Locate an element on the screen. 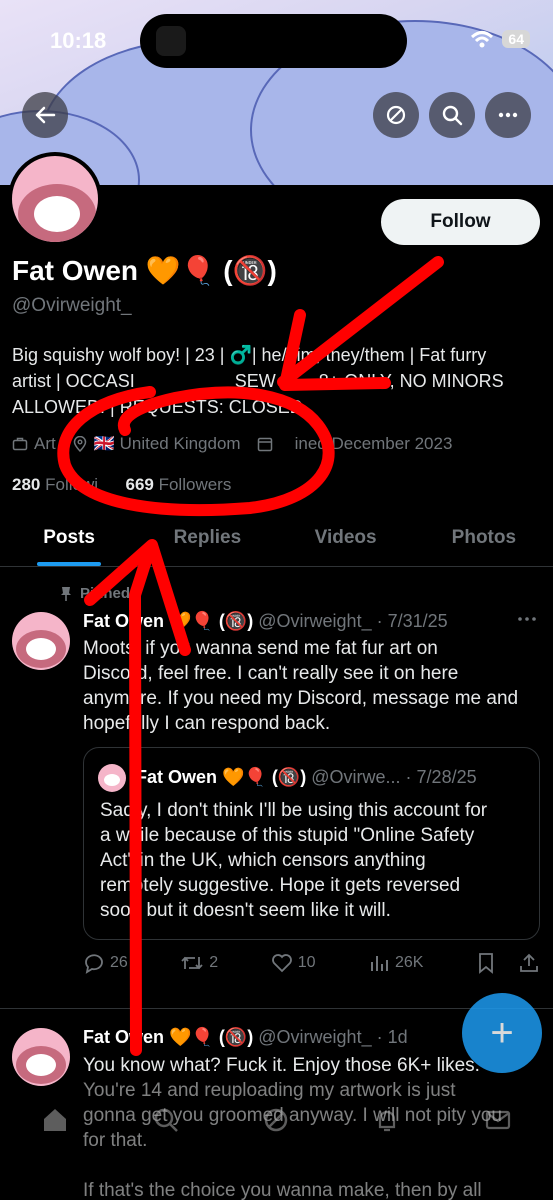  wifi-icon is located at coordinates (482, 39).